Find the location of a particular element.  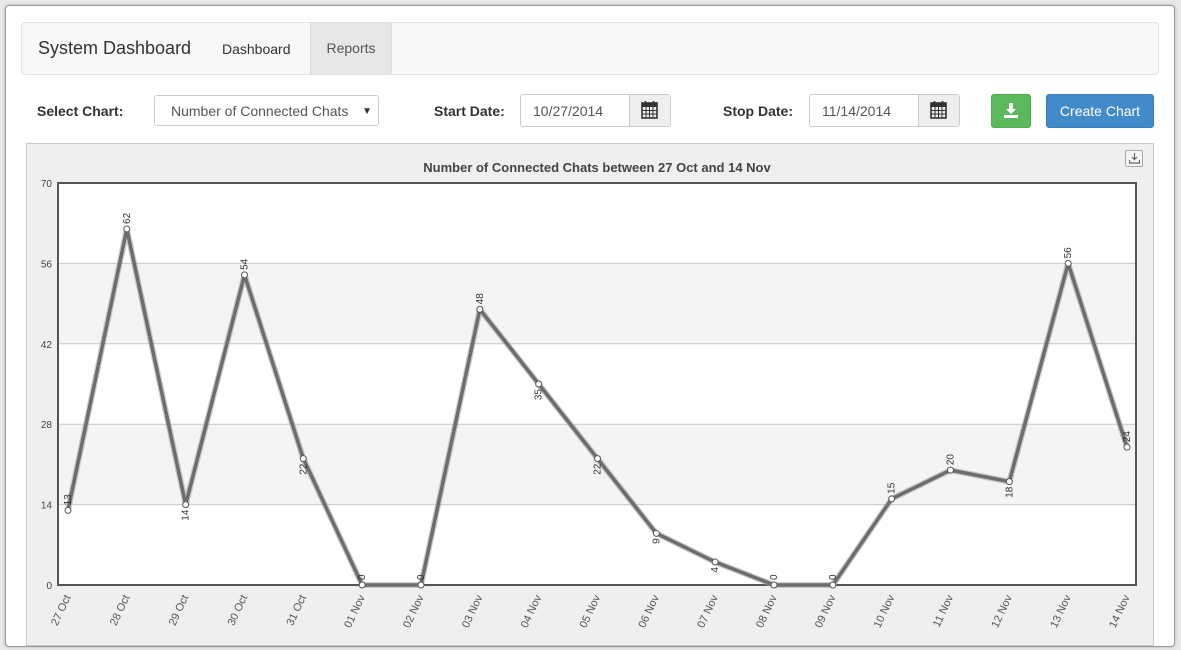

x-tick-label: 01 Nov is located at coordinates (355, 611).